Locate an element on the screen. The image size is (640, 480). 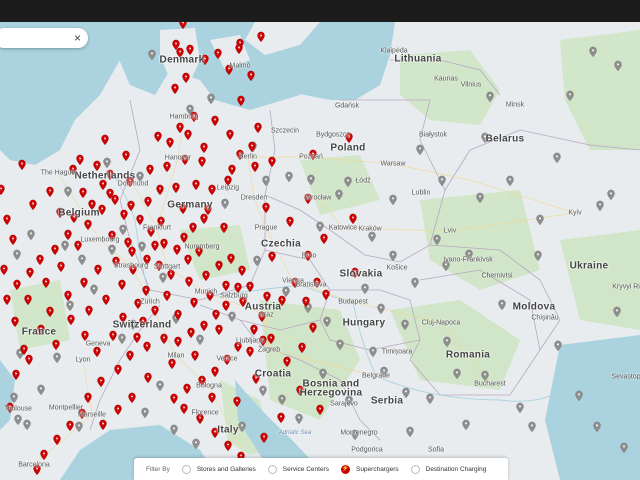
city-label: Minsk is located at coordinates (515, 105).